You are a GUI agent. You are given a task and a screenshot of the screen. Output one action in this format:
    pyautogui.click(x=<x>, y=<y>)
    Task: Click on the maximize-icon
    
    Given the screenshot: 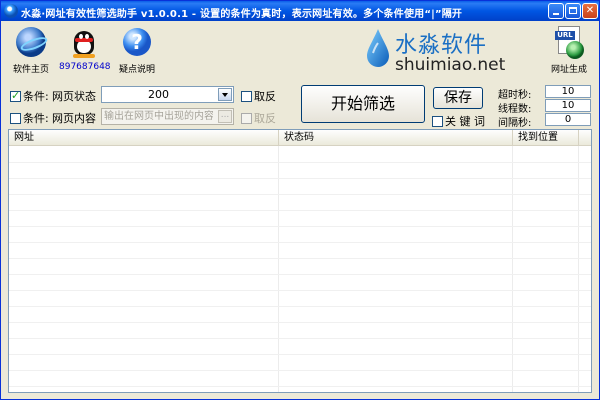 What is the action you would take?
    pyautogui.click(x=573, y=10)
    